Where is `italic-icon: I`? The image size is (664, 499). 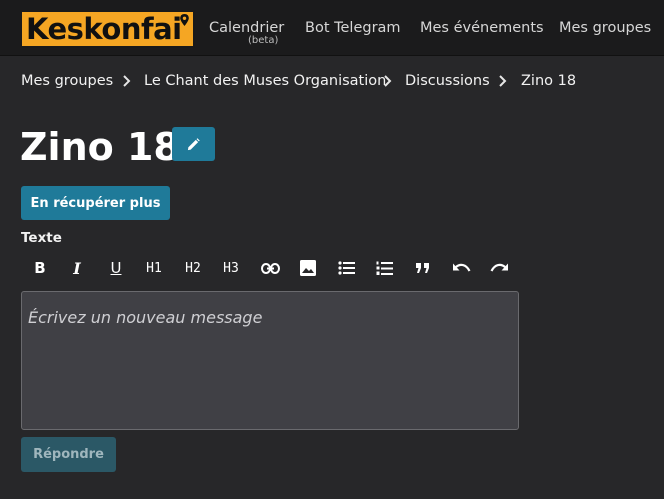
italic-icon: I is located at coordinates (77, 268).